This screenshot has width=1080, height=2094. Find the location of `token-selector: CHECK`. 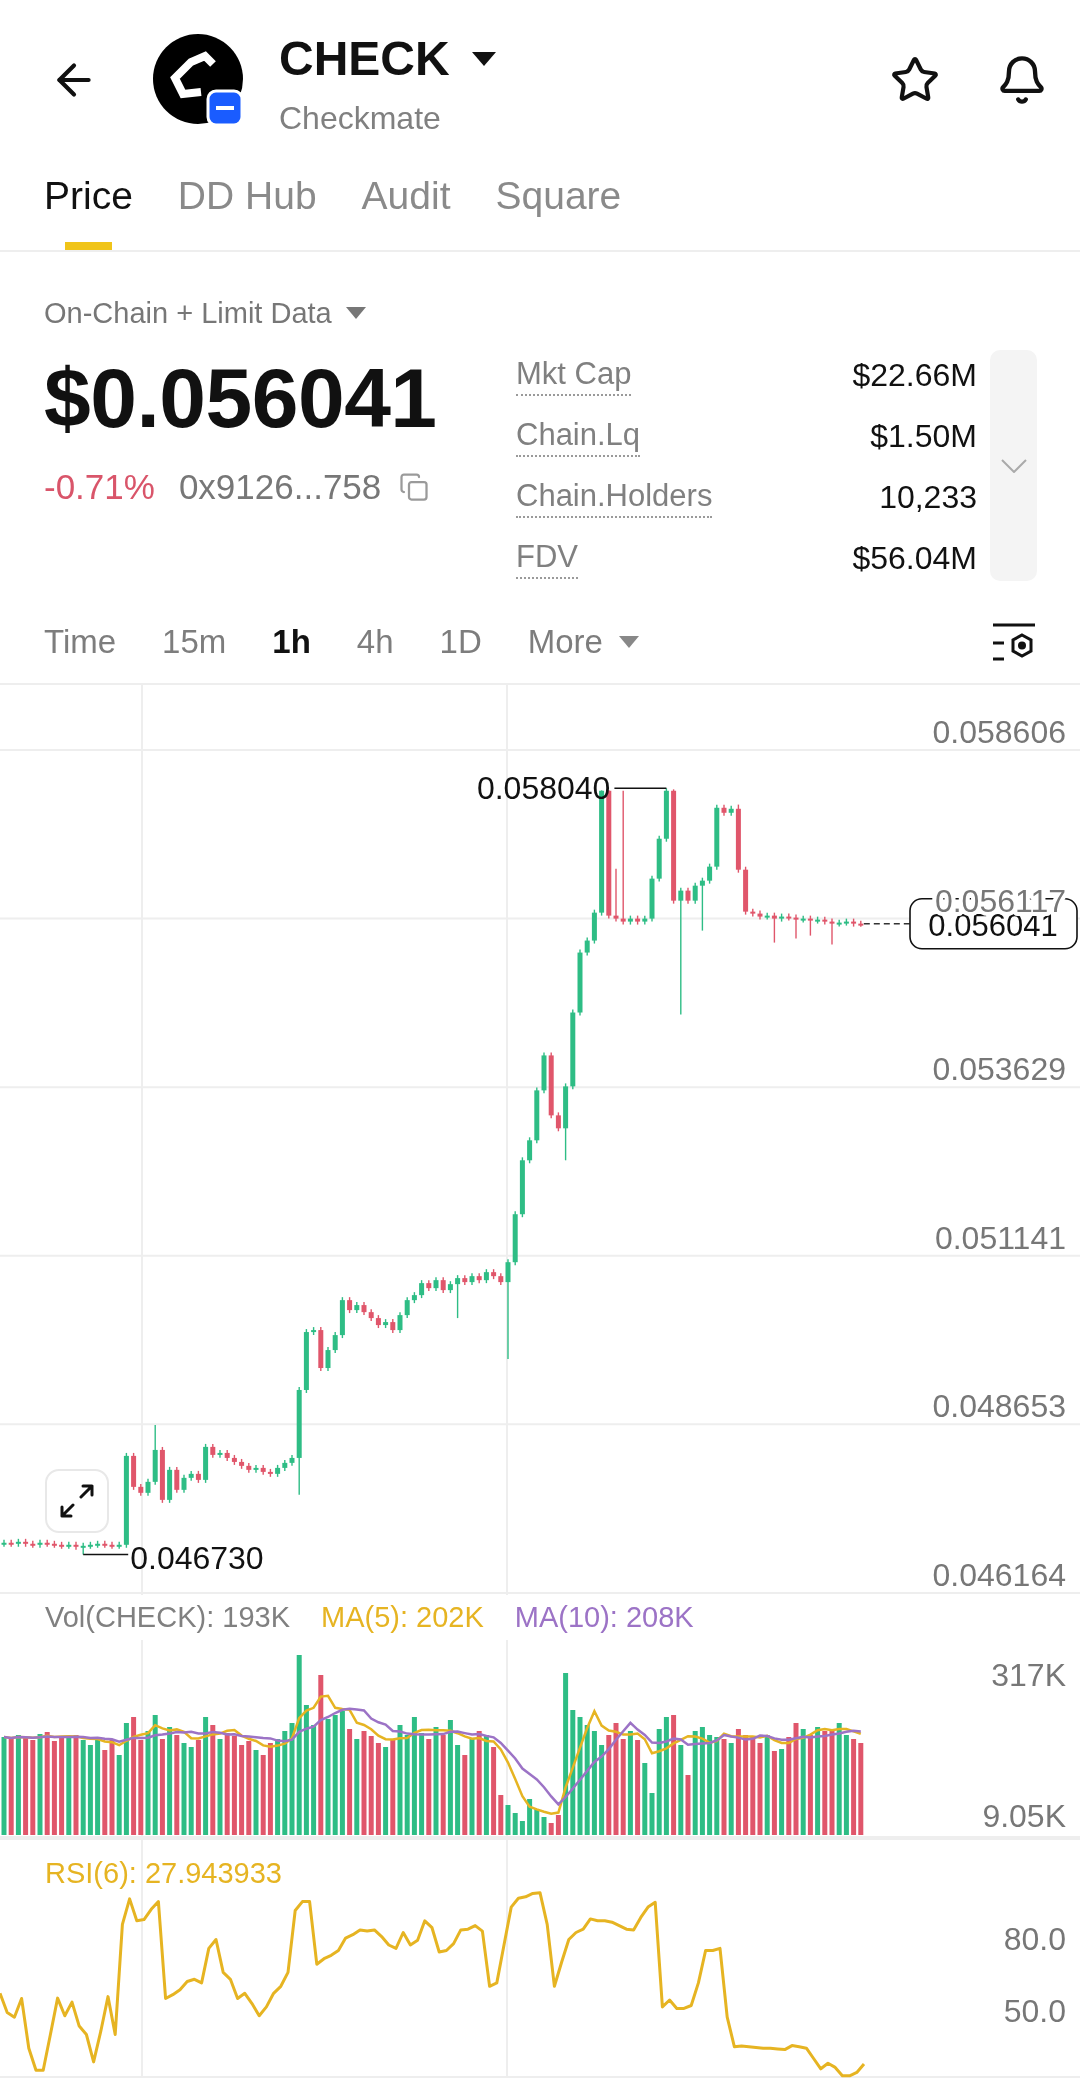

token-selector: CHECK is located at coordinates (387, 59).